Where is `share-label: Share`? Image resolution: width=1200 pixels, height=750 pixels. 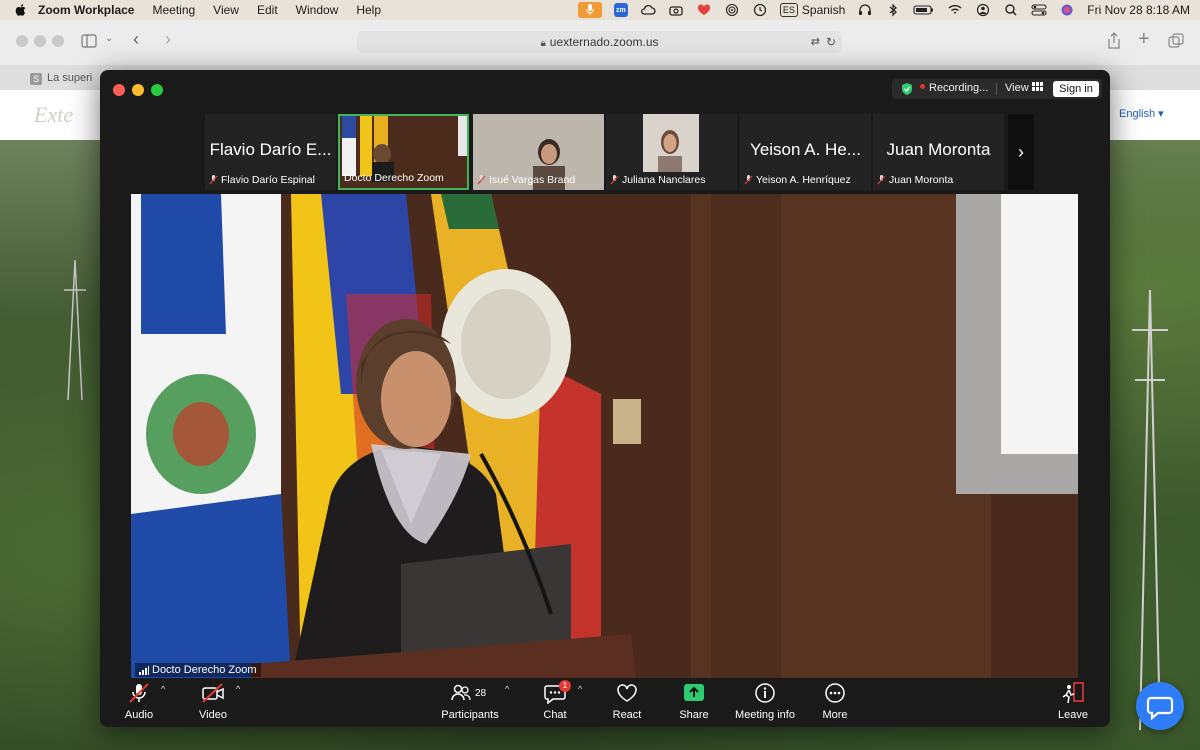 share-label: Share is located at coordinates (694, 715).